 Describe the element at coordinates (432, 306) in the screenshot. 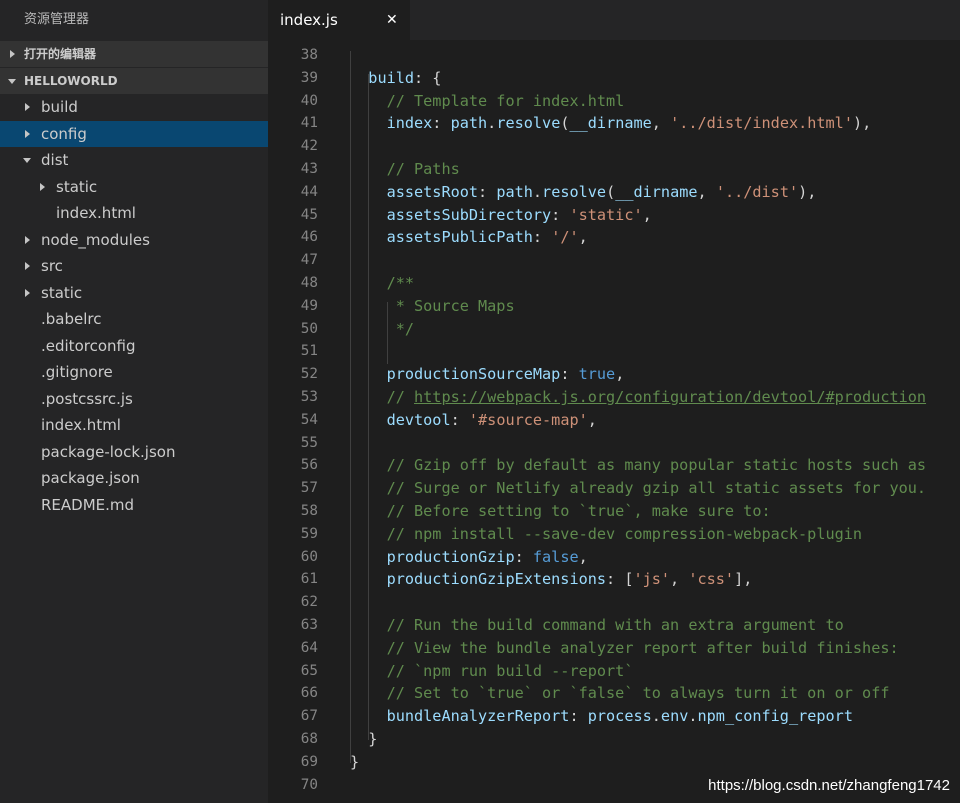

I see `code-text: * Source Maps` at that location.